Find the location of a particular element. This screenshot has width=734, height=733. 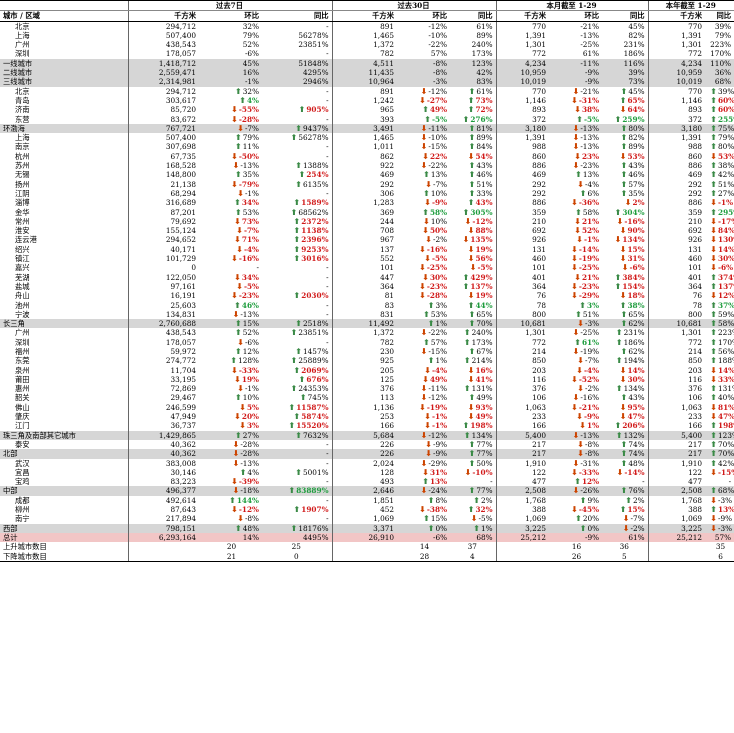

data-cell: ⬆305% is located at coordinates (473, 212).